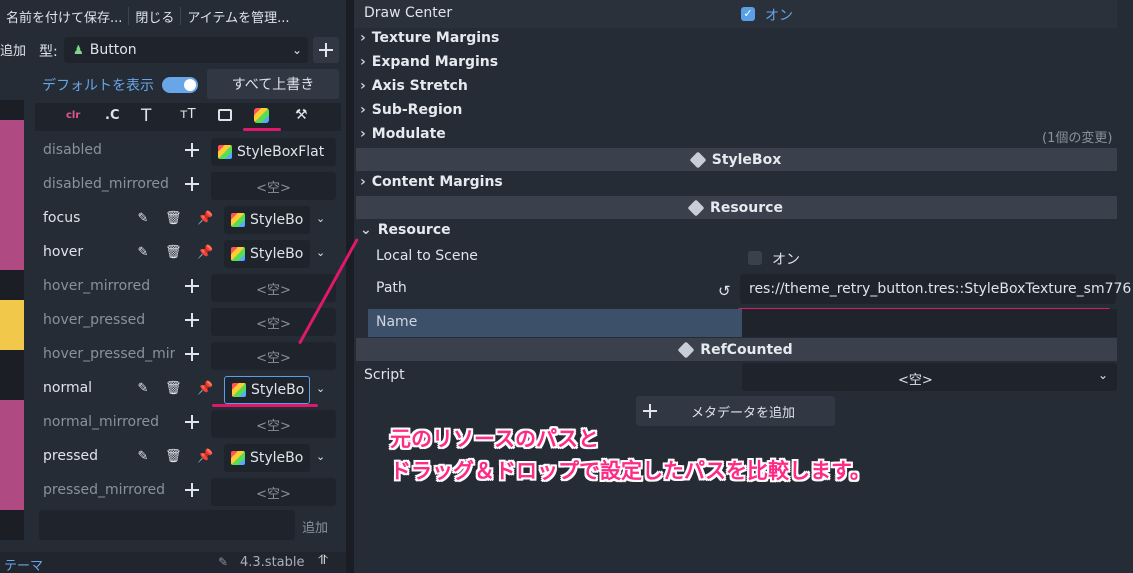 The height and width of the screenshot is (573, 1133). What do you see at coordinates (430, 38) in the screenshot?
I see `section-texture-margins: Texture Margins` at bounding box center [430, 38].